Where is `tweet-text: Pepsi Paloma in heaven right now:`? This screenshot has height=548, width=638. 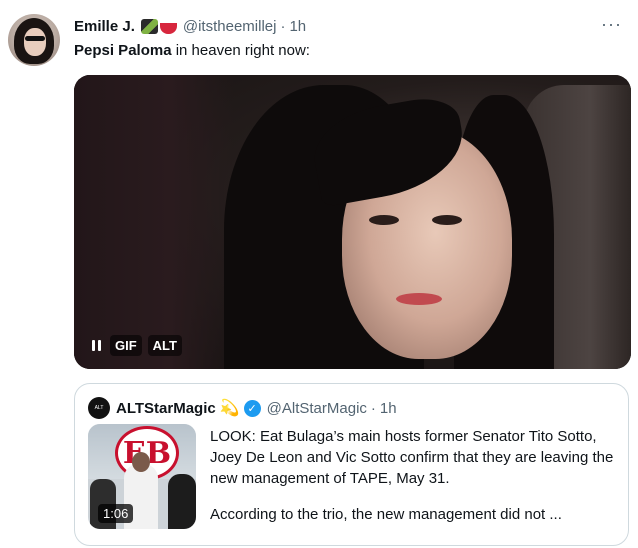
tweet-text: Pepsi Paloma in heaven right now: is located at coordinates (192, 51).